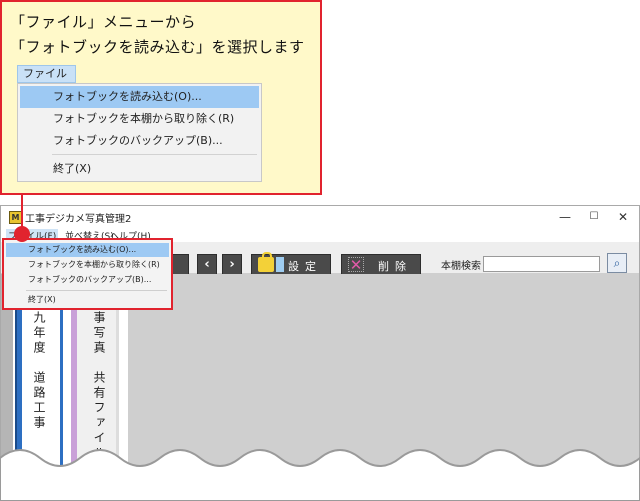 Image resolution: width=640 pixels, height=501 pixels. Describe the element at coordinates (305, 266) in the screenshot. I see `settings-button-label: 設定` at that location.